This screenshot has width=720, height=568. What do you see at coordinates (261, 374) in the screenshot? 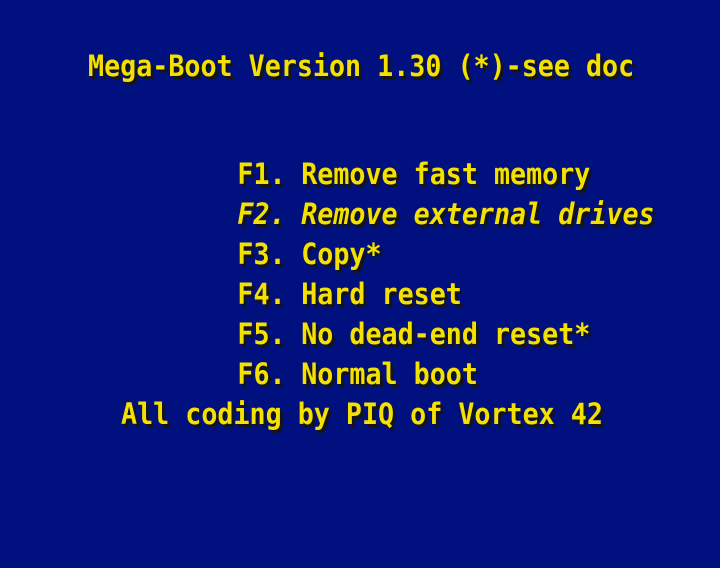
I see `menu-key-f6: F6.` at bounding box center [261, 374].